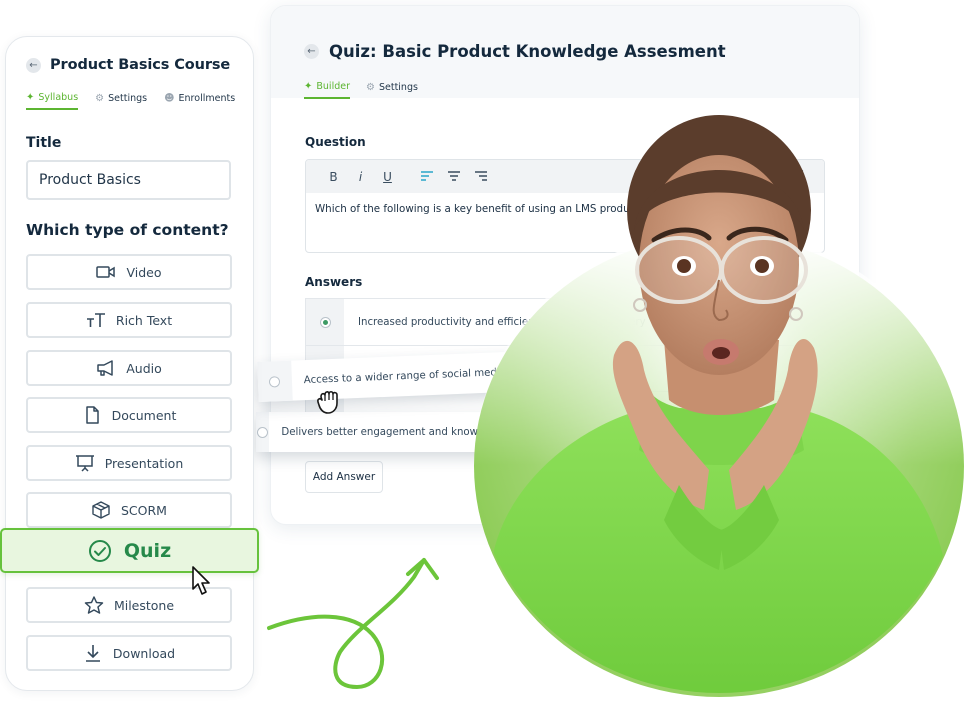 The image size is (968, 701). Describe the element at coordinates (361, 90) in the screenshot. I see `quiz-tabs: ✦ Builder ⚙ Settings` at that location.